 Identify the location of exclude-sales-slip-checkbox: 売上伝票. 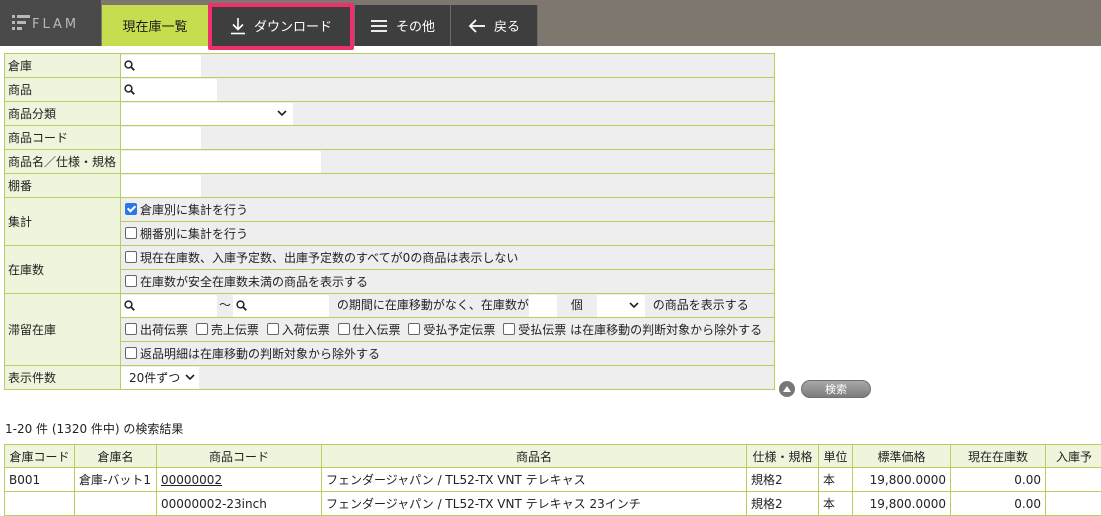
(225, 329).